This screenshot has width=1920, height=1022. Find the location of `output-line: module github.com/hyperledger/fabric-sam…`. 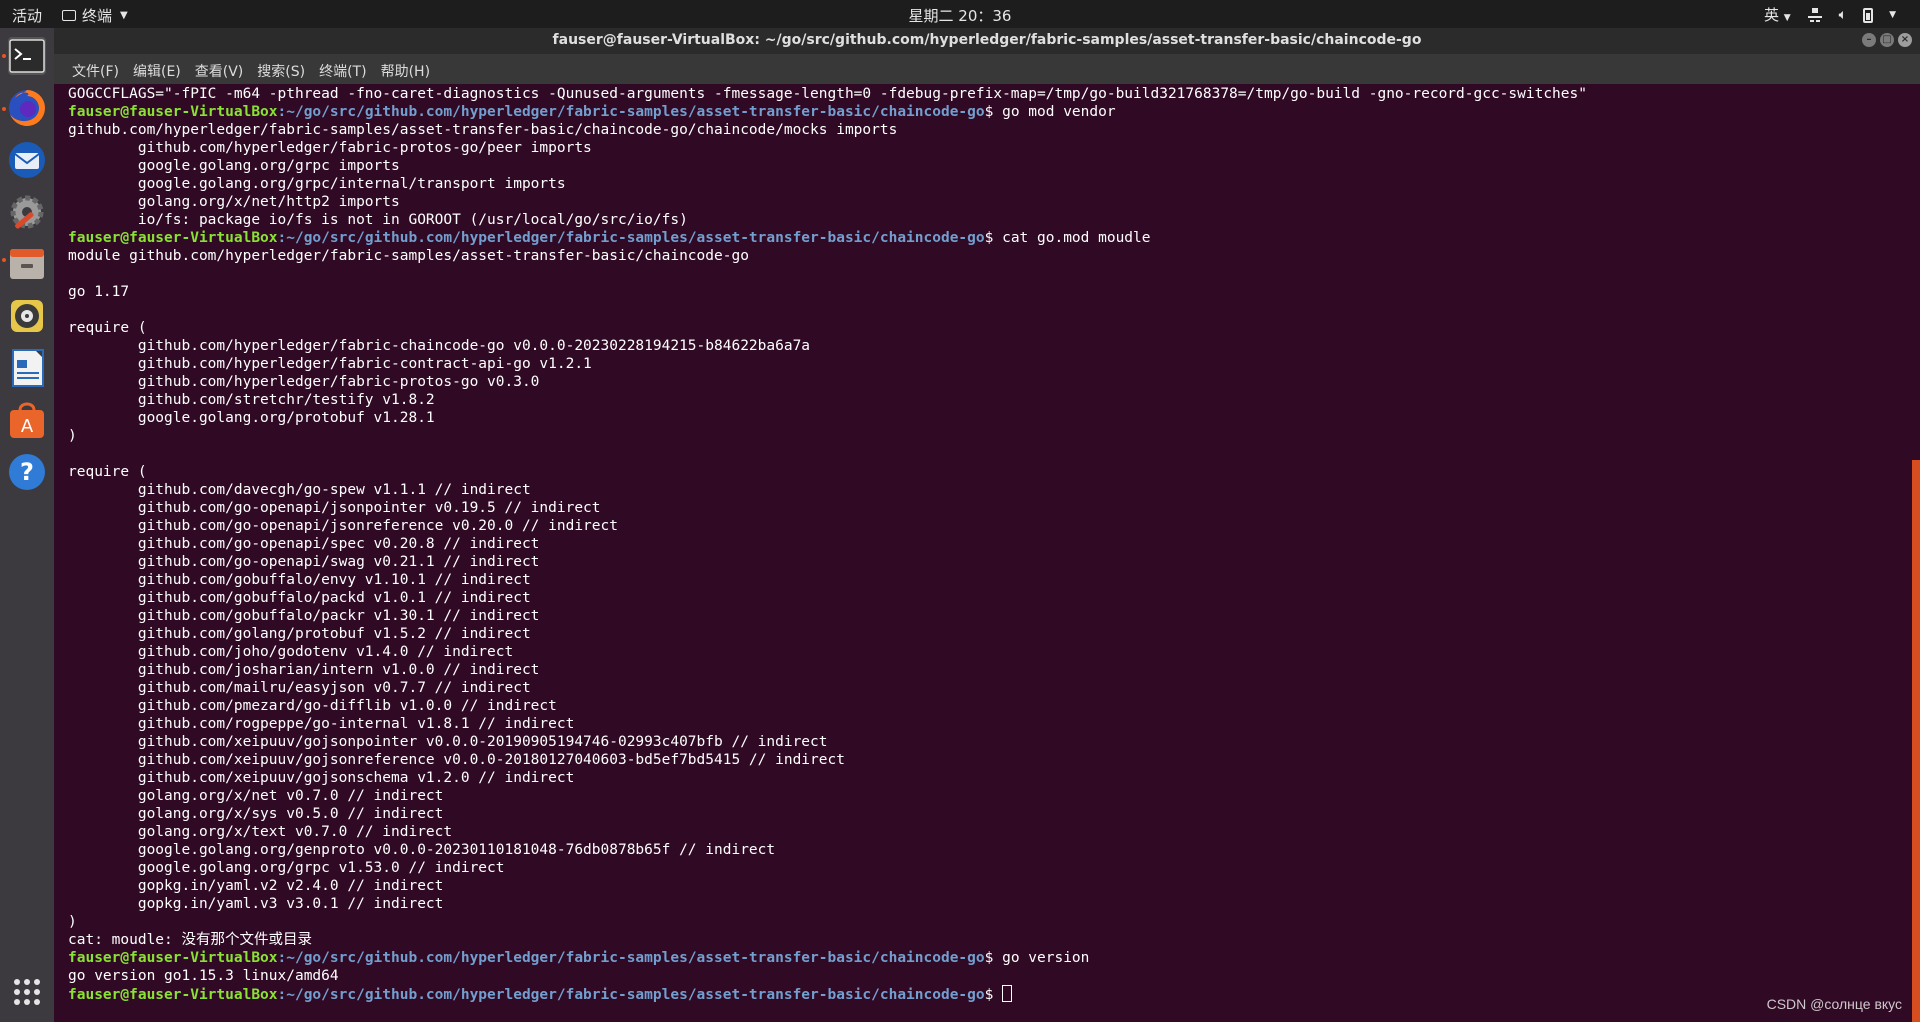

output-line: module github.com/hyperledger/fabric-sam… is located at coordinates (408, 256).